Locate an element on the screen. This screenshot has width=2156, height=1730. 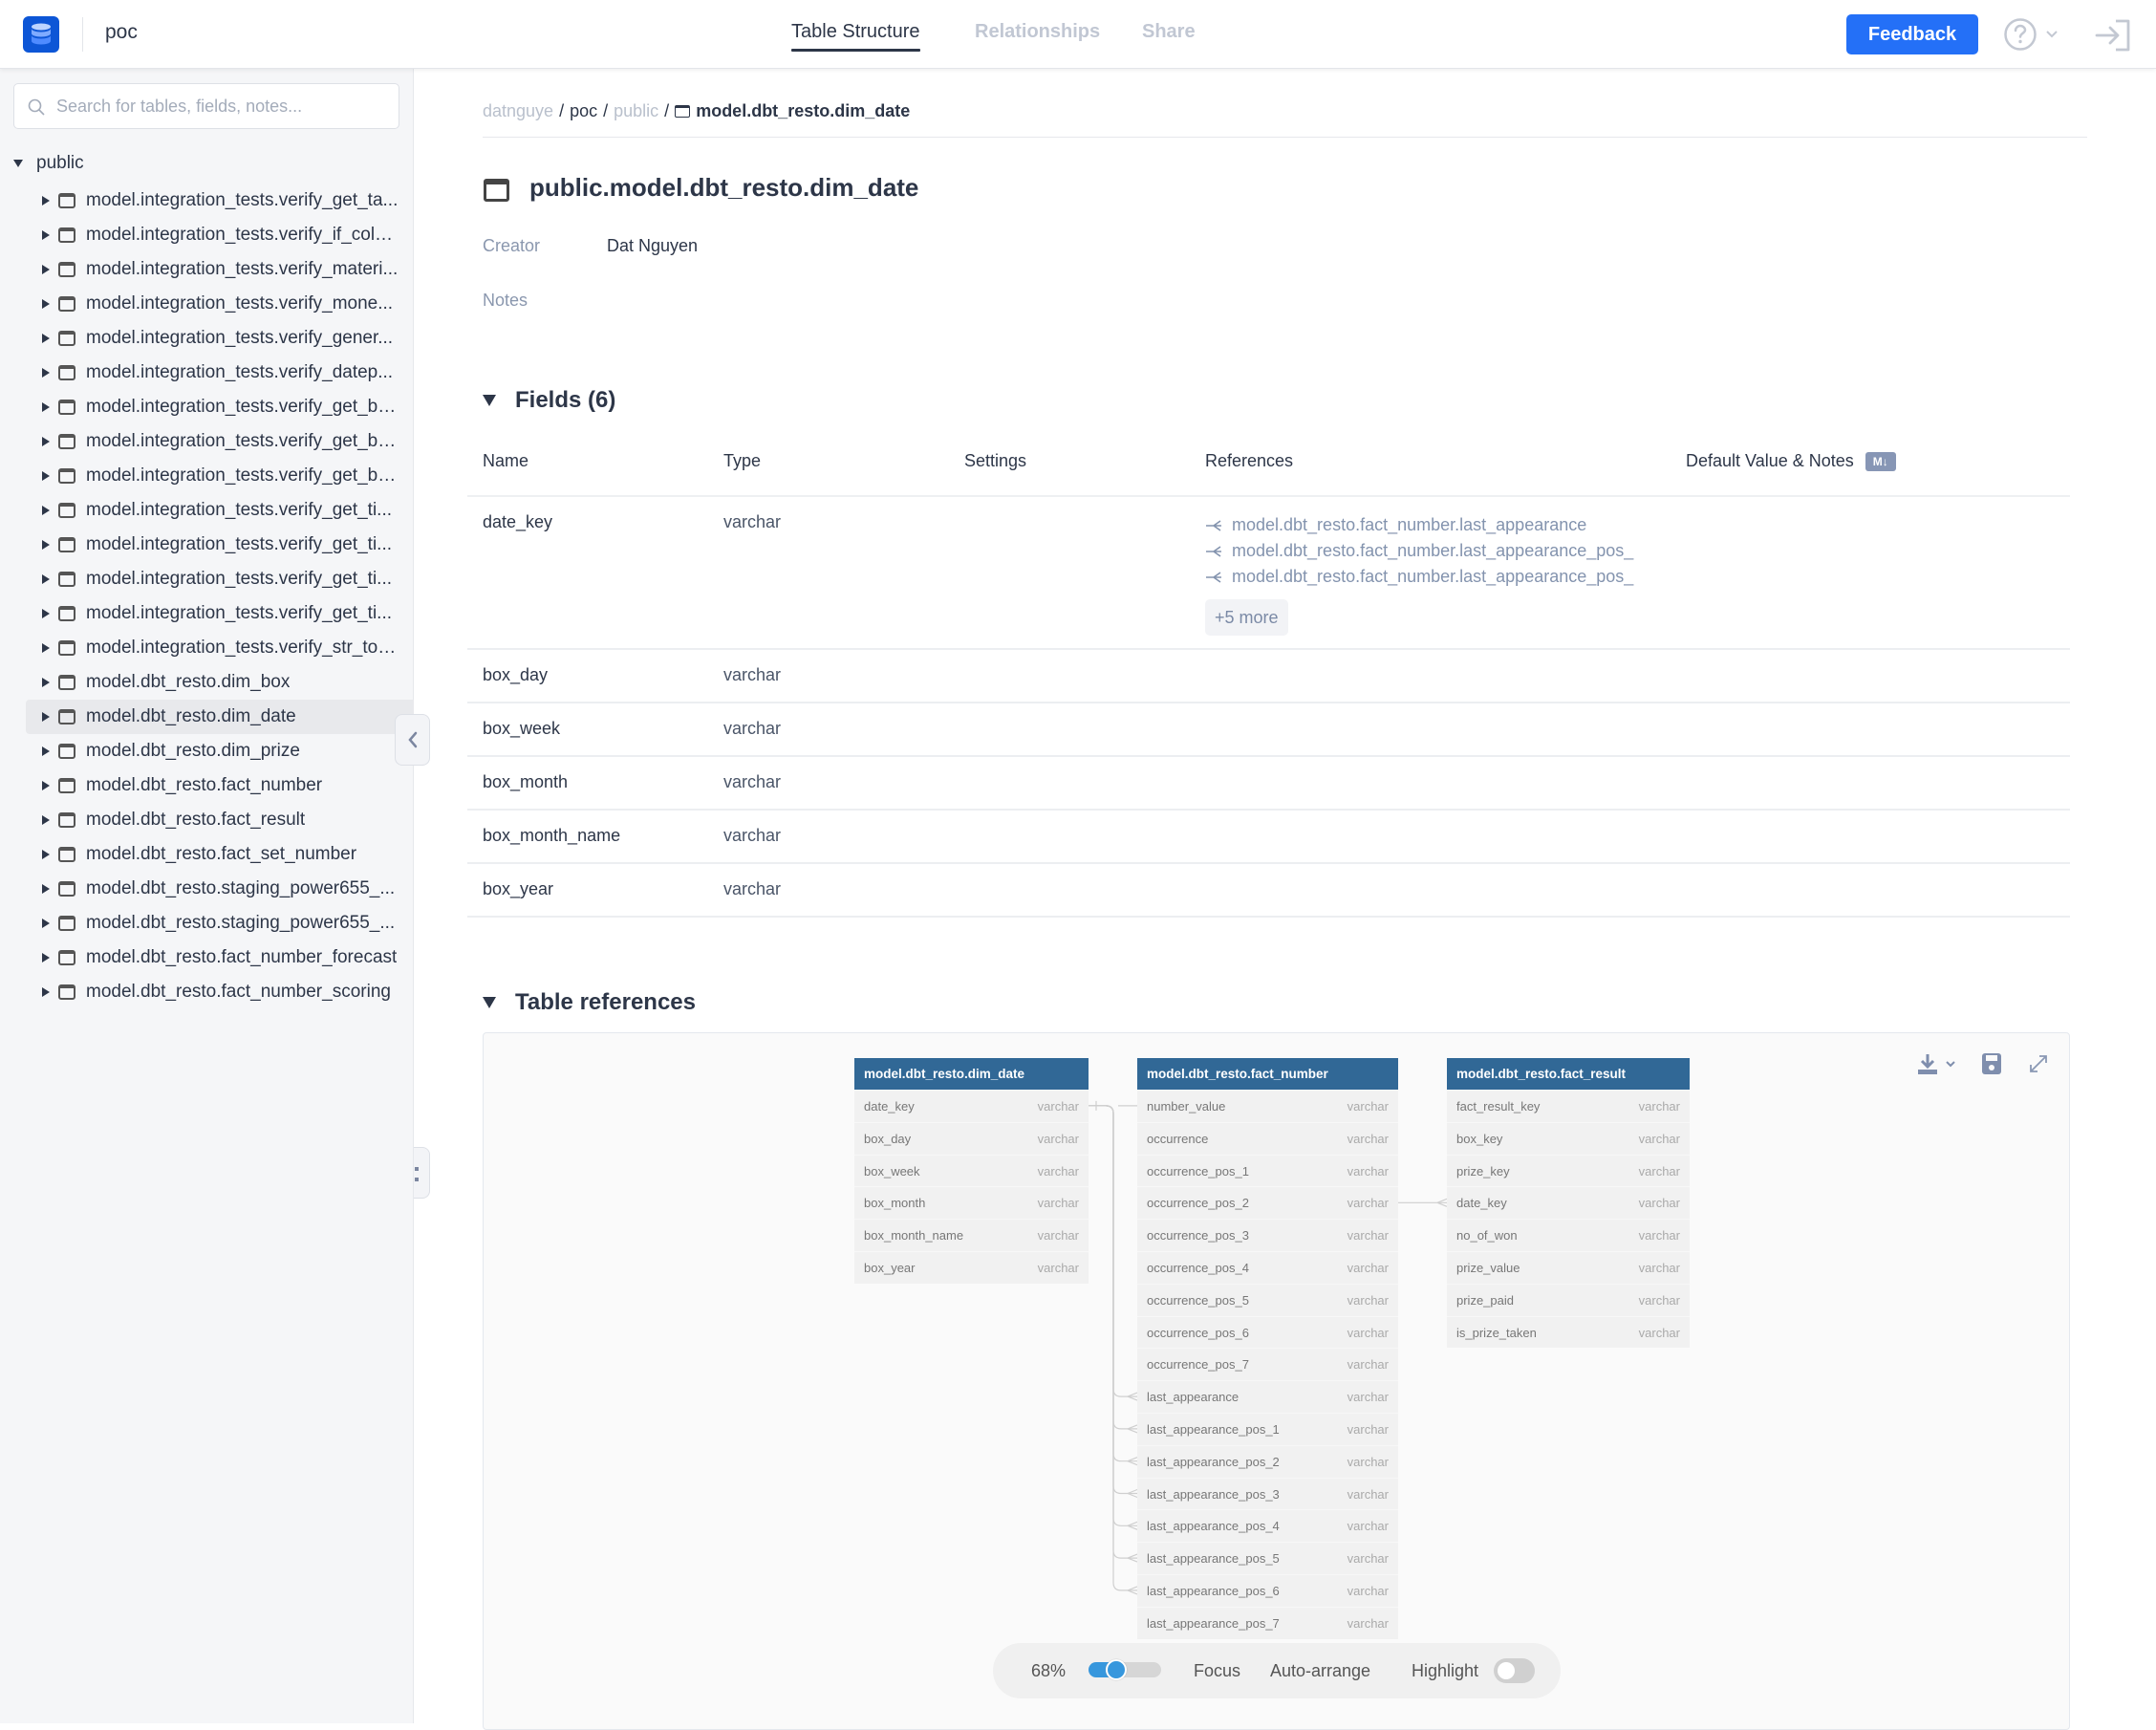
help-menu-button is located at coordinates (2034, 34).